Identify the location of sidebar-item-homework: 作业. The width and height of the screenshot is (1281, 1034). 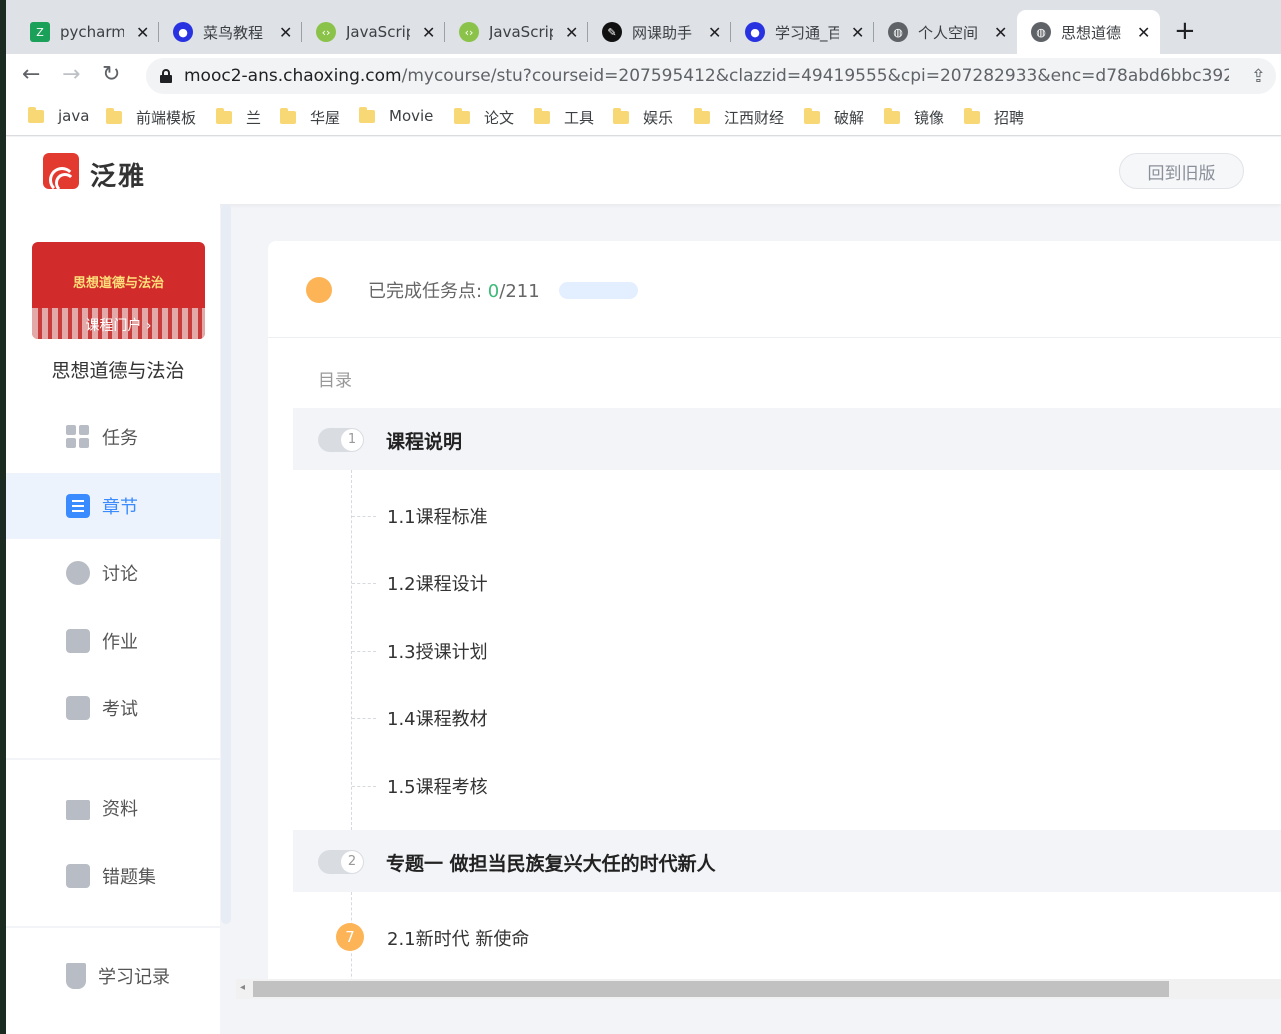
(113, 641).